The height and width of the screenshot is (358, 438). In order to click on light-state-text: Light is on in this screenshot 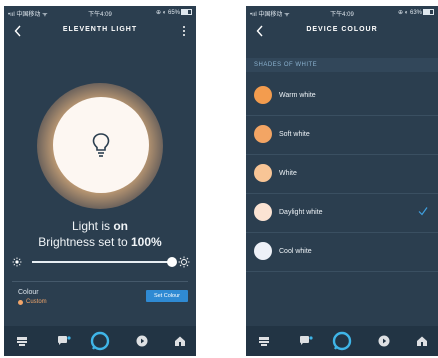, I will do `click(100, 226)`.